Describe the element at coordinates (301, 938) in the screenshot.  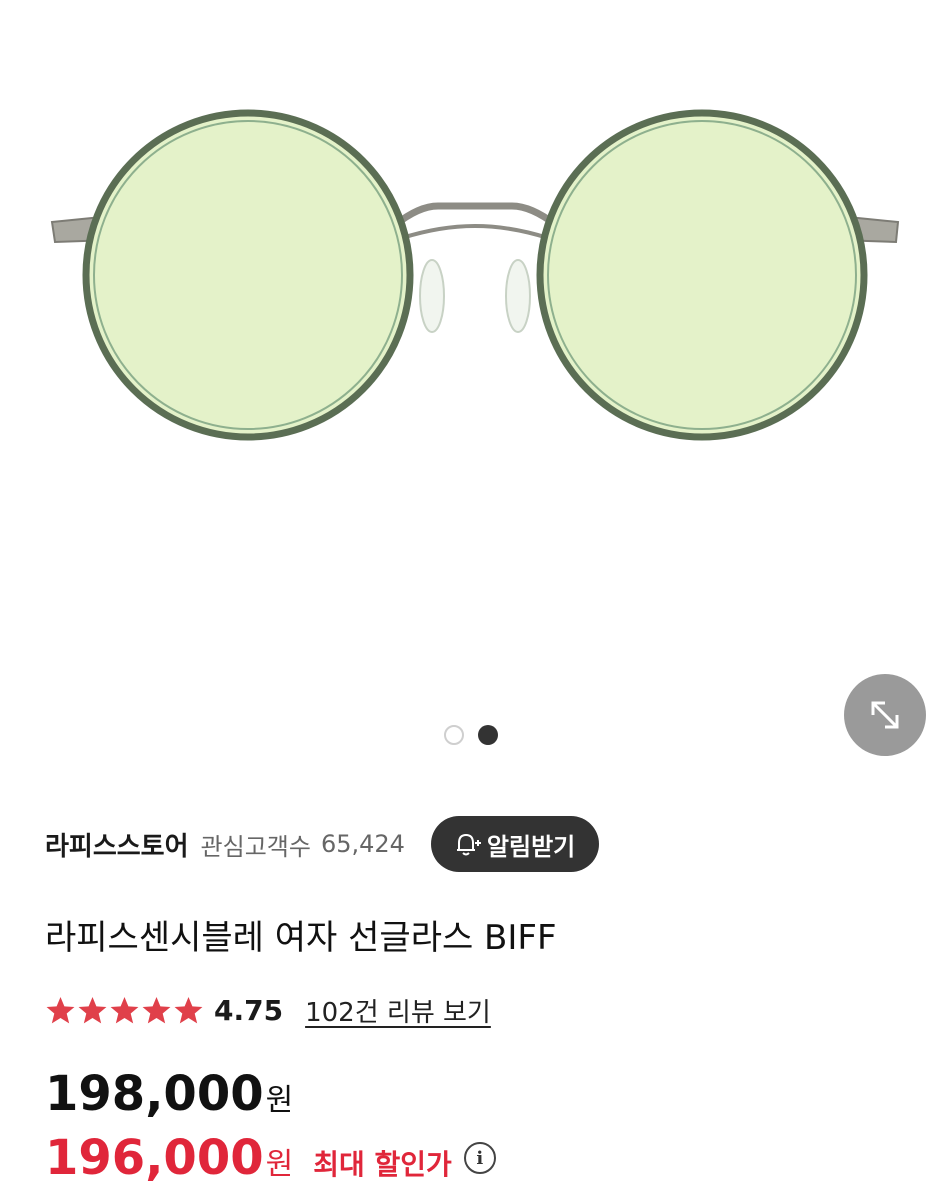
I see `product-title: 라피스센시블레 여자 선글라스 BIFF` at that location.